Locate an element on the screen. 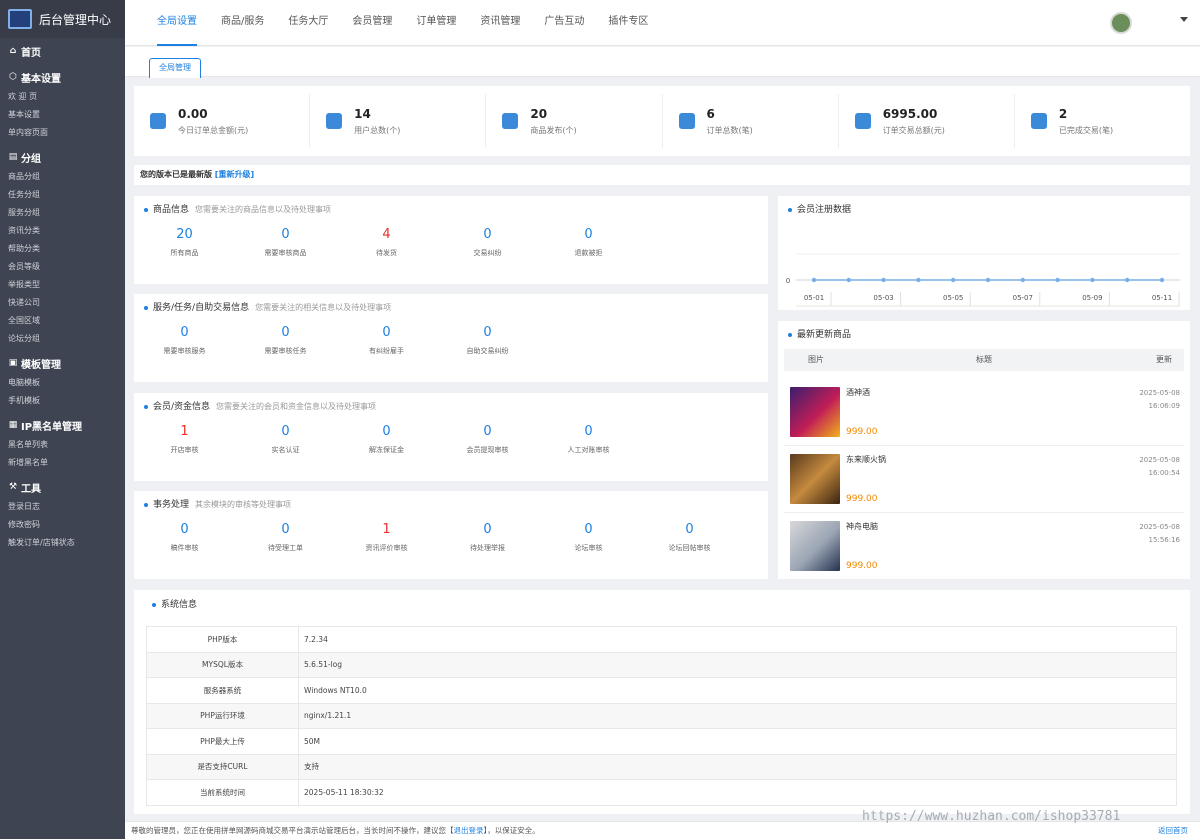  chevron-down-icon is located at coordinates (1184, 19).